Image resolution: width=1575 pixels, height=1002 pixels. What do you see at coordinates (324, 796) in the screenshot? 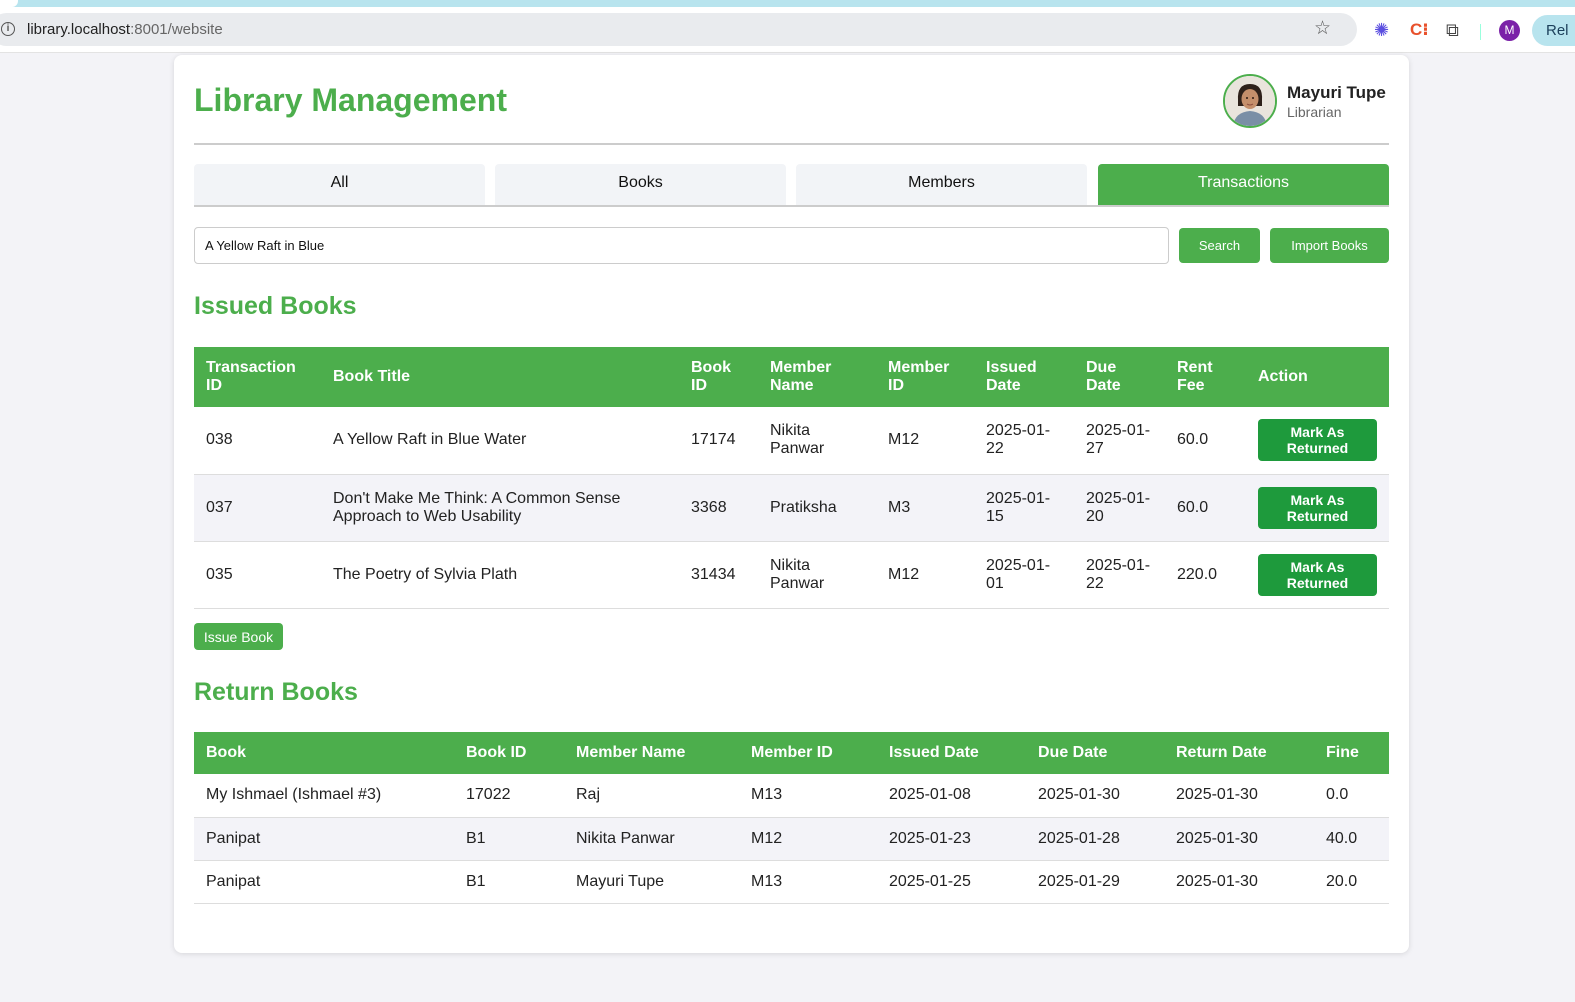
I see `book-title: My Ishmael (Ishmael #3)` at bounding box center [324, 796].